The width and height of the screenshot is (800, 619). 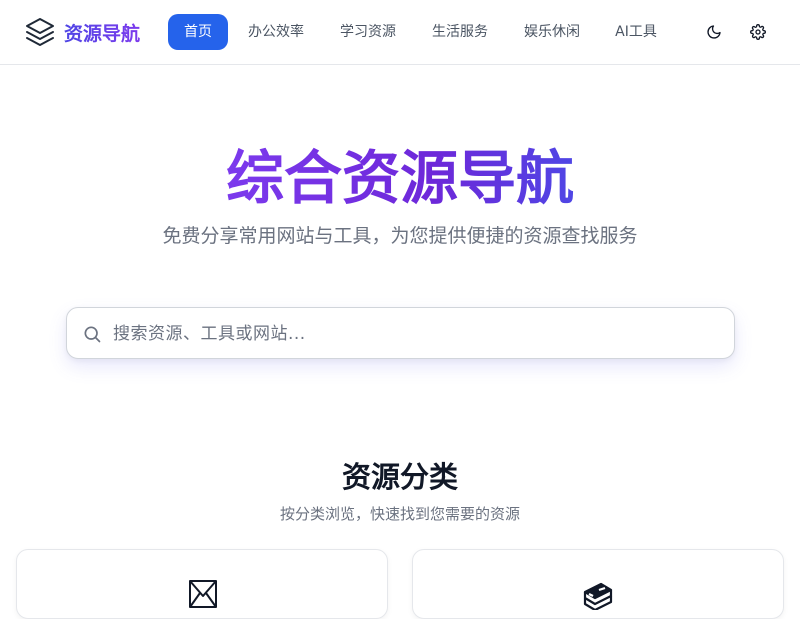 What do you see at coordinates (399, 178) in the screenshot?
I see `hero-title: 综合资源导航` at bounding box center [399, 178].